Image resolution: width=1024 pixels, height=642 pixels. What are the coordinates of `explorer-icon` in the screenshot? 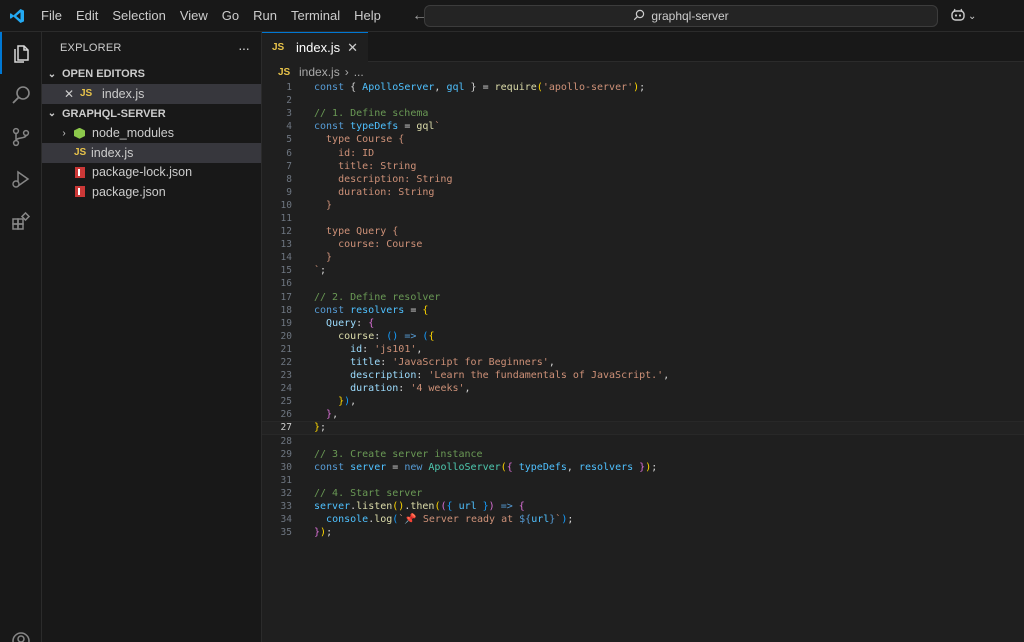 It's located at (21, 53).